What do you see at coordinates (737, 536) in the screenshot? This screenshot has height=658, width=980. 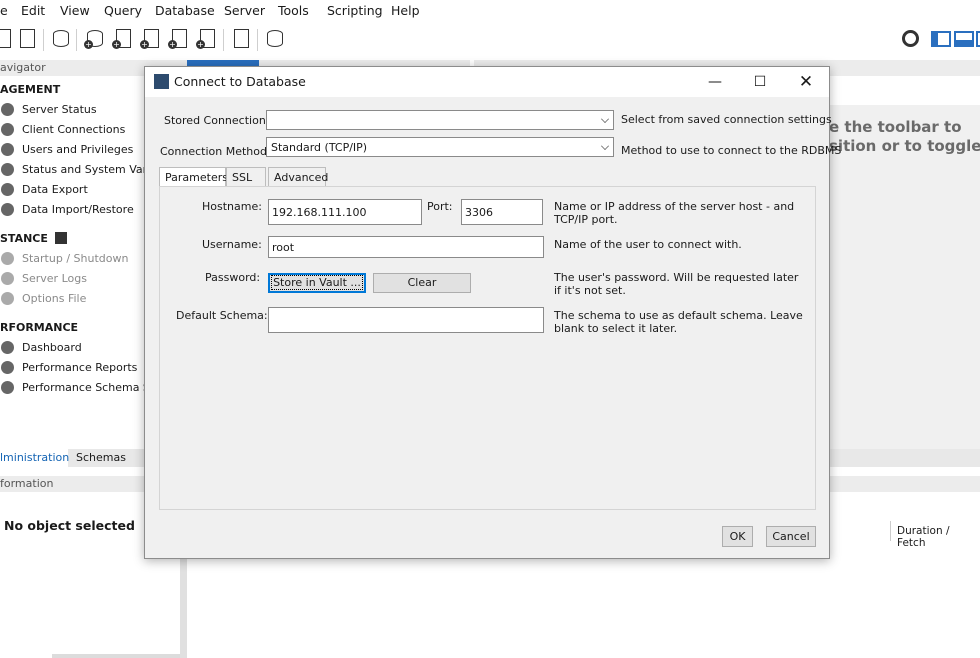 I see `ok-button: OK` at bounding box center [737, 536].